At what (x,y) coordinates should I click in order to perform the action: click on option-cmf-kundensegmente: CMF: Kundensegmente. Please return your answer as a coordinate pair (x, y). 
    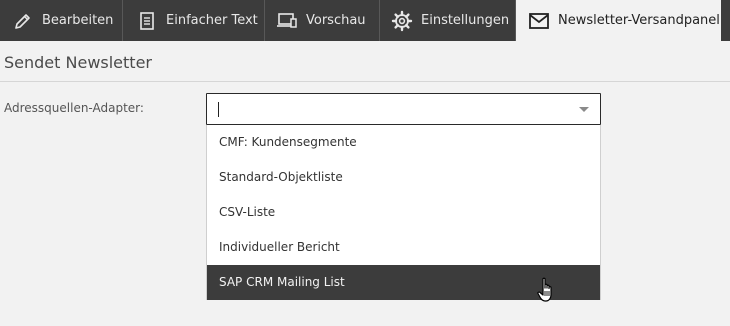
    Looking at the image, I should click on (403, 142).